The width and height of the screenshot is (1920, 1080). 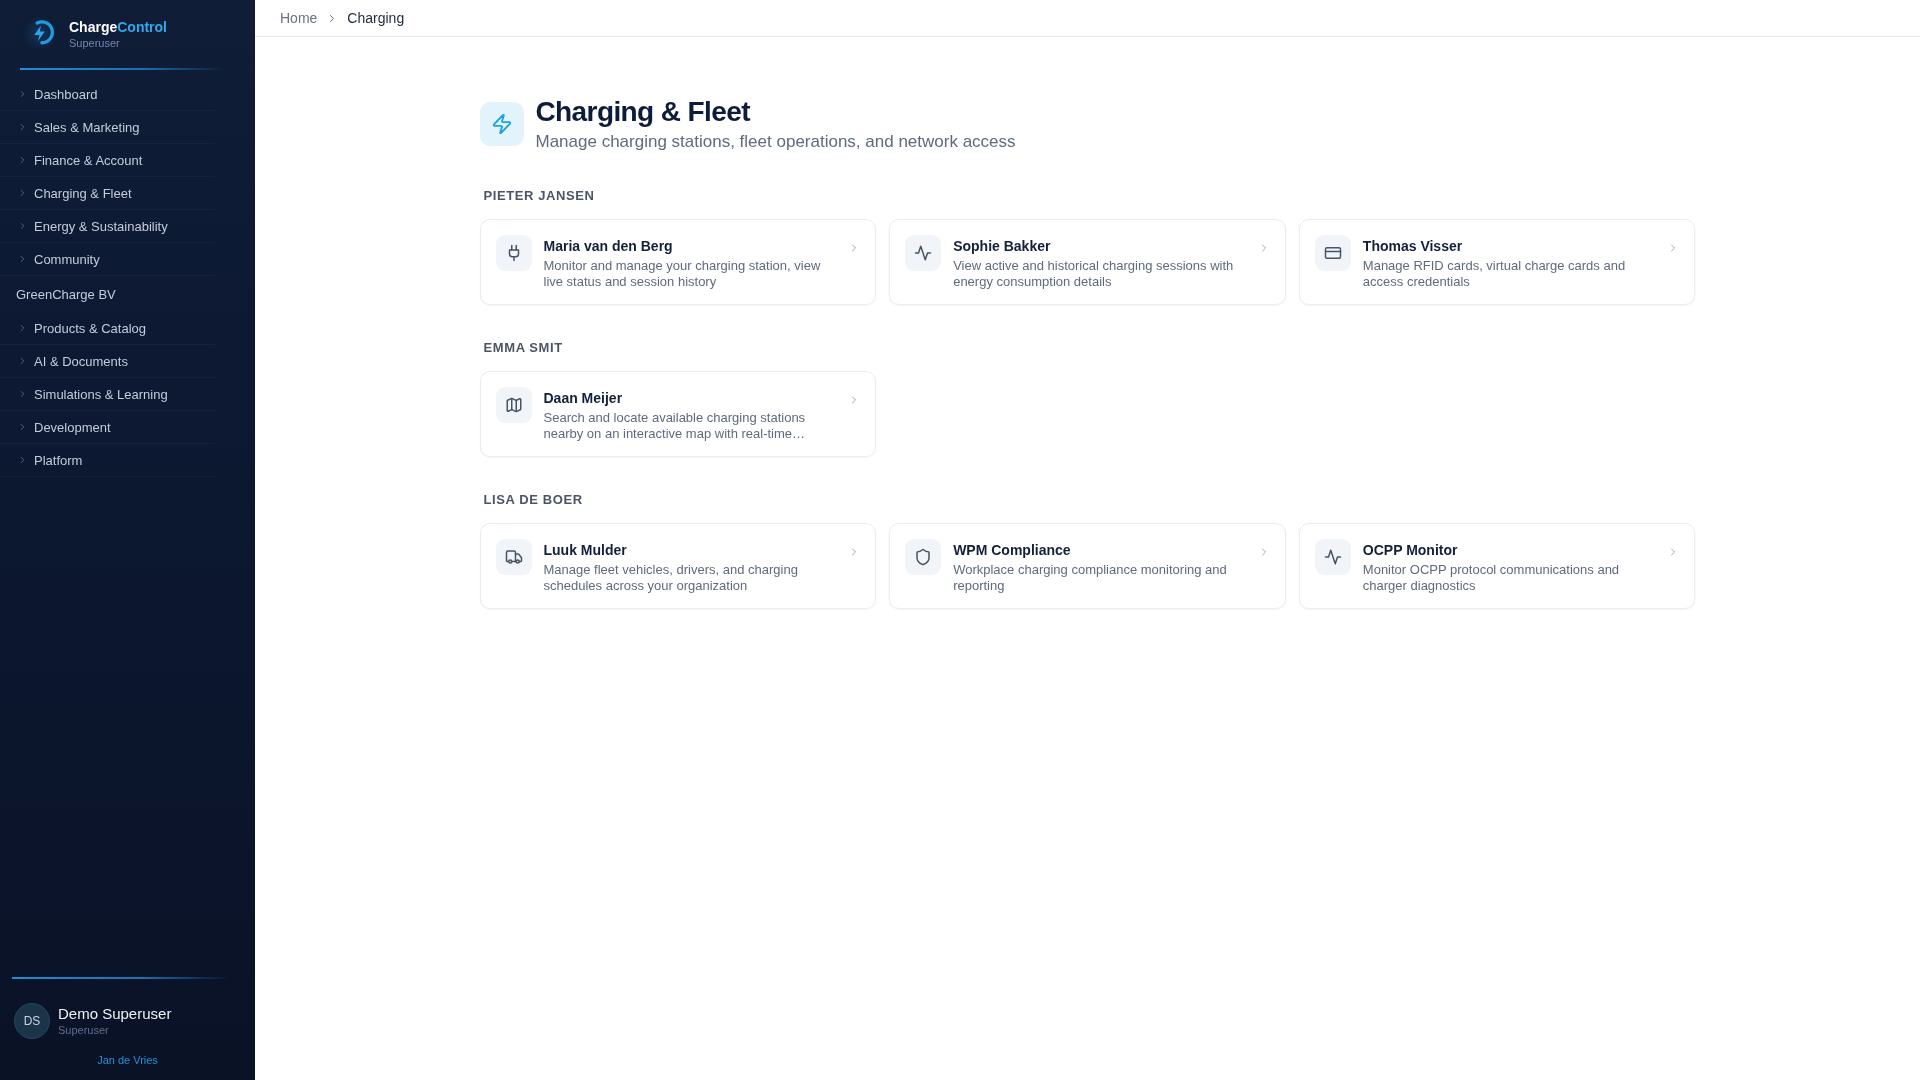 What do you see at coordinates (501, 123) in the screenshot?
I see `lightning-icon` at bounding box center [501, 123].